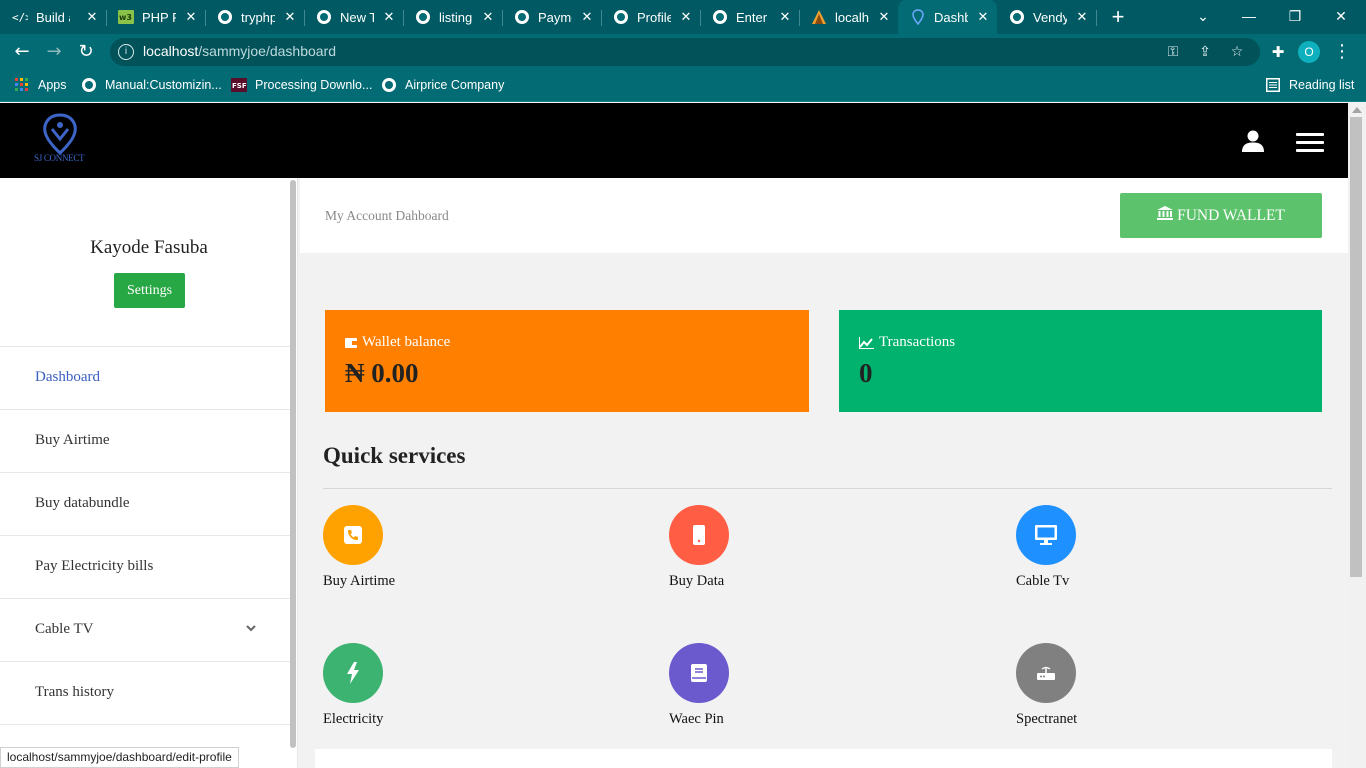 This screenshot has height=768, width=1366. Describe the element at coordinates (1086, 547) in the screenshot. I see `service-cable-tv: Cable Tv` at that location.